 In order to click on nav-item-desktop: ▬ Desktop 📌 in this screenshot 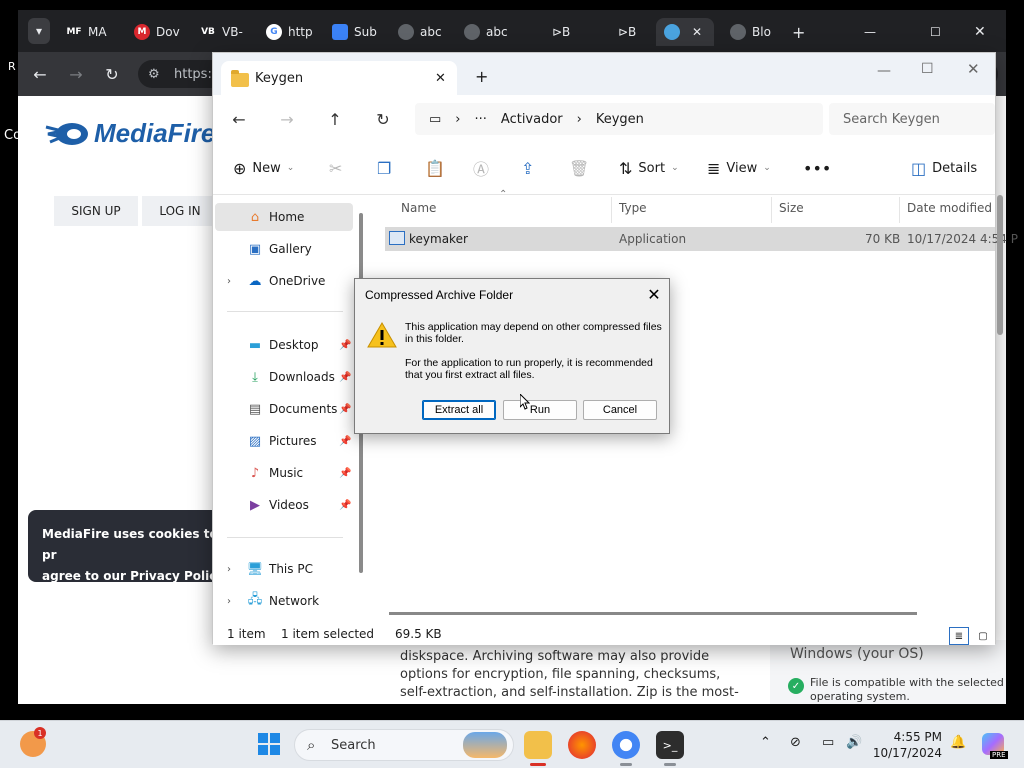, I will do `click(284, 345)`.